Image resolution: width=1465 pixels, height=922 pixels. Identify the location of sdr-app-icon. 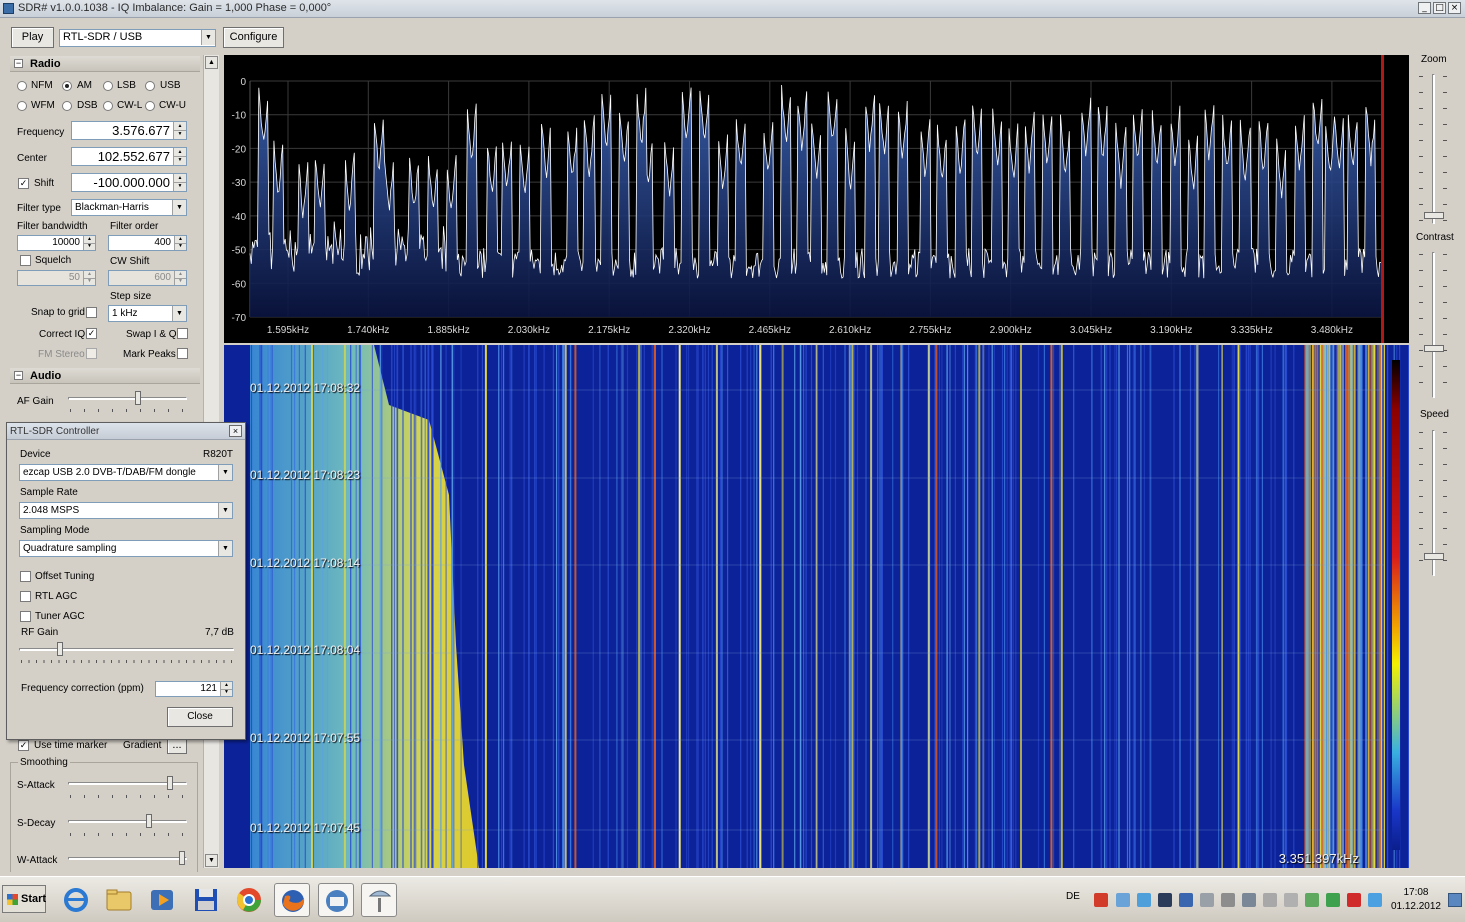
(379, 900).